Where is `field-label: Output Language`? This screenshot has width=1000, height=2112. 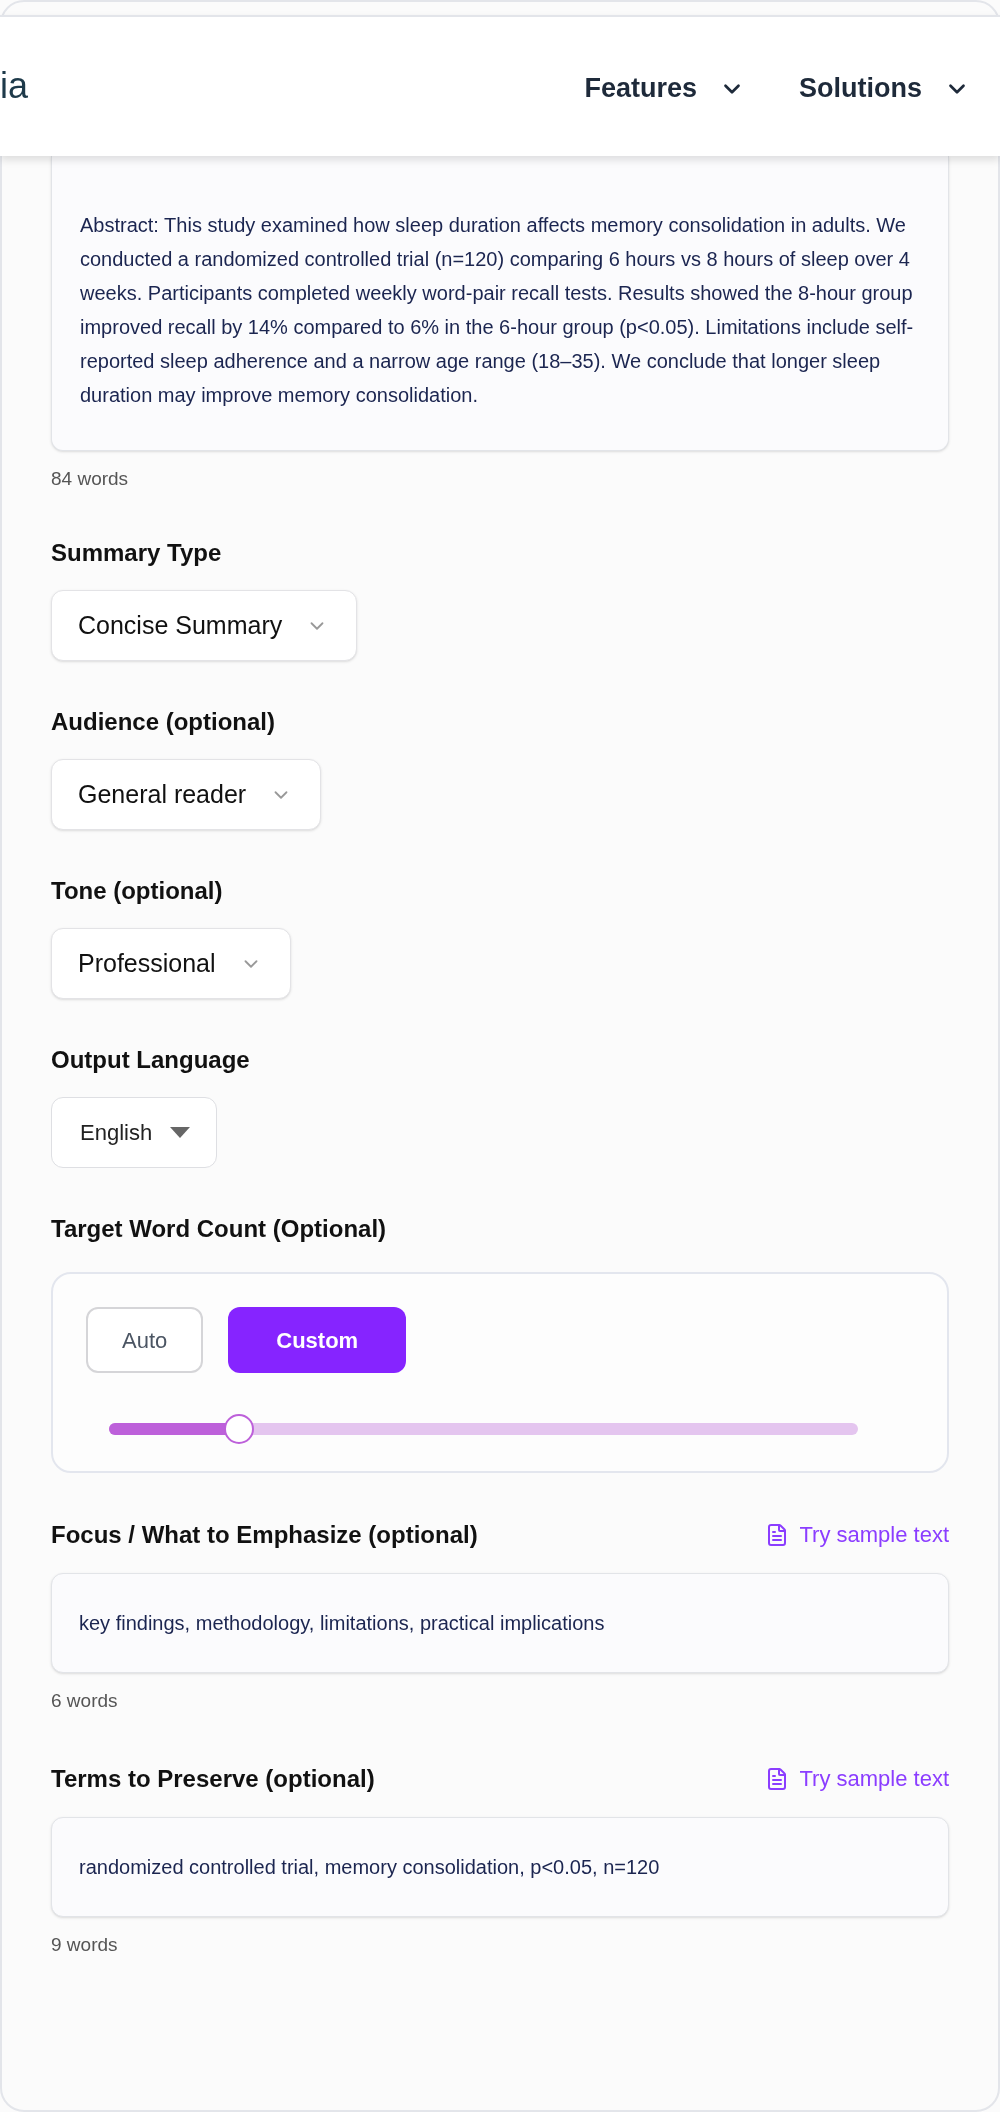 field-label: Output Language is located at coordinates (151, 1060).